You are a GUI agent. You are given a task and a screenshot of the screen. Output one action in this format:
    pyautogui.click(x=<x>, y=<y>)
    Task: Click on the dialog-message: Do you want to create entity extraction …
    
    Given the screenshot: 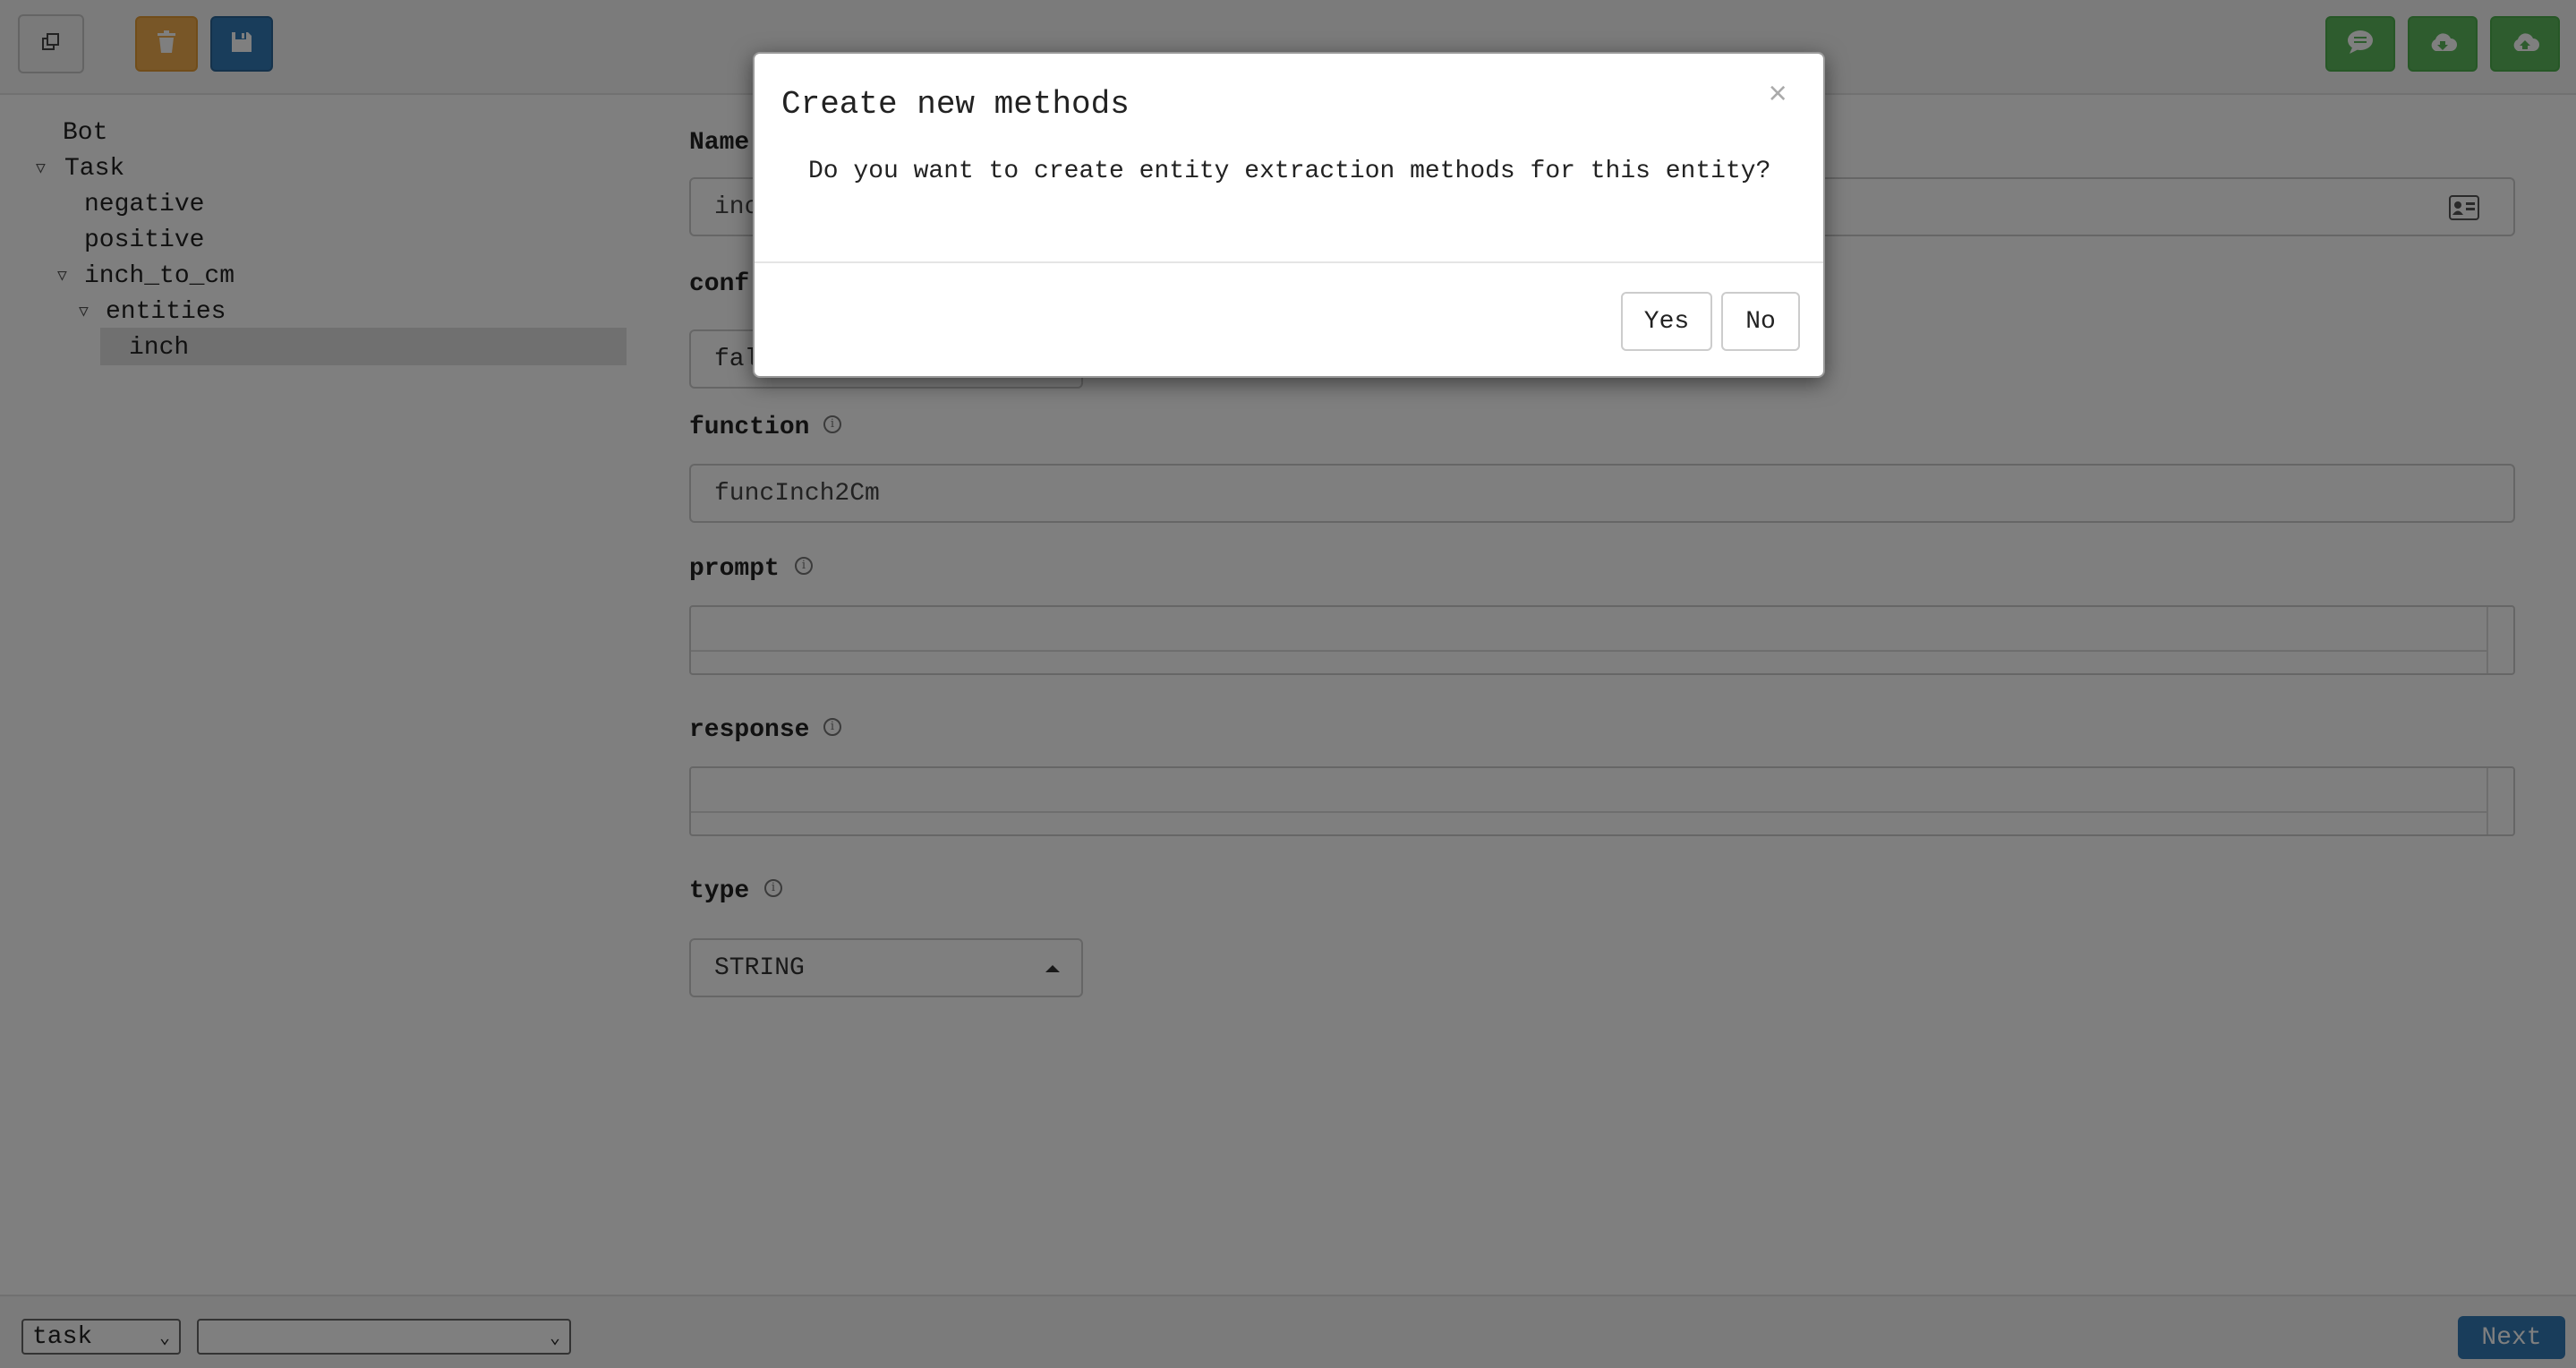 What is the action you would take?
    pyautogui.click(x=1289, y=171)
    